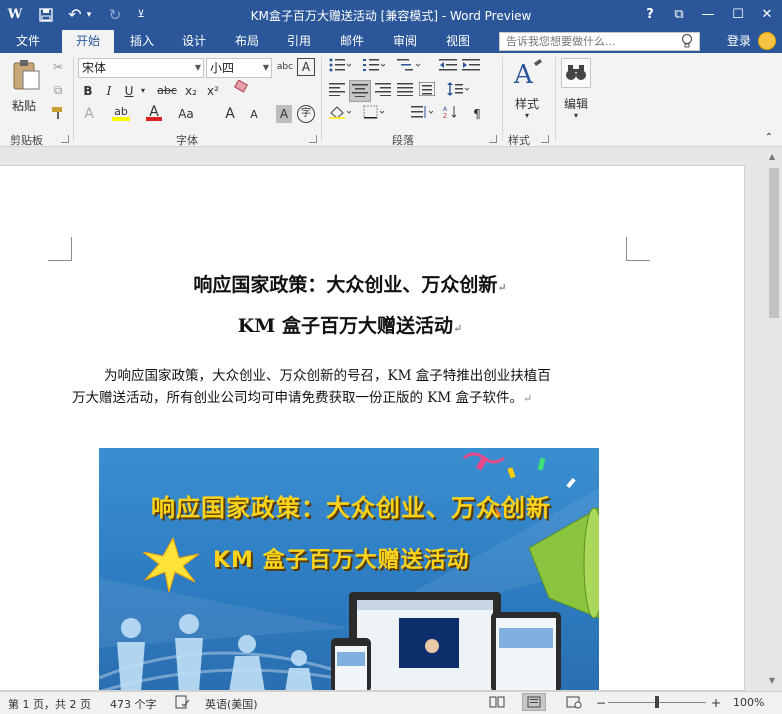 The height and width of the screenshot is (714, 782). What do you see at coordinates (427, 90) in the screenshot?
I see `distributed-icon` at bounding box center [427, 90].